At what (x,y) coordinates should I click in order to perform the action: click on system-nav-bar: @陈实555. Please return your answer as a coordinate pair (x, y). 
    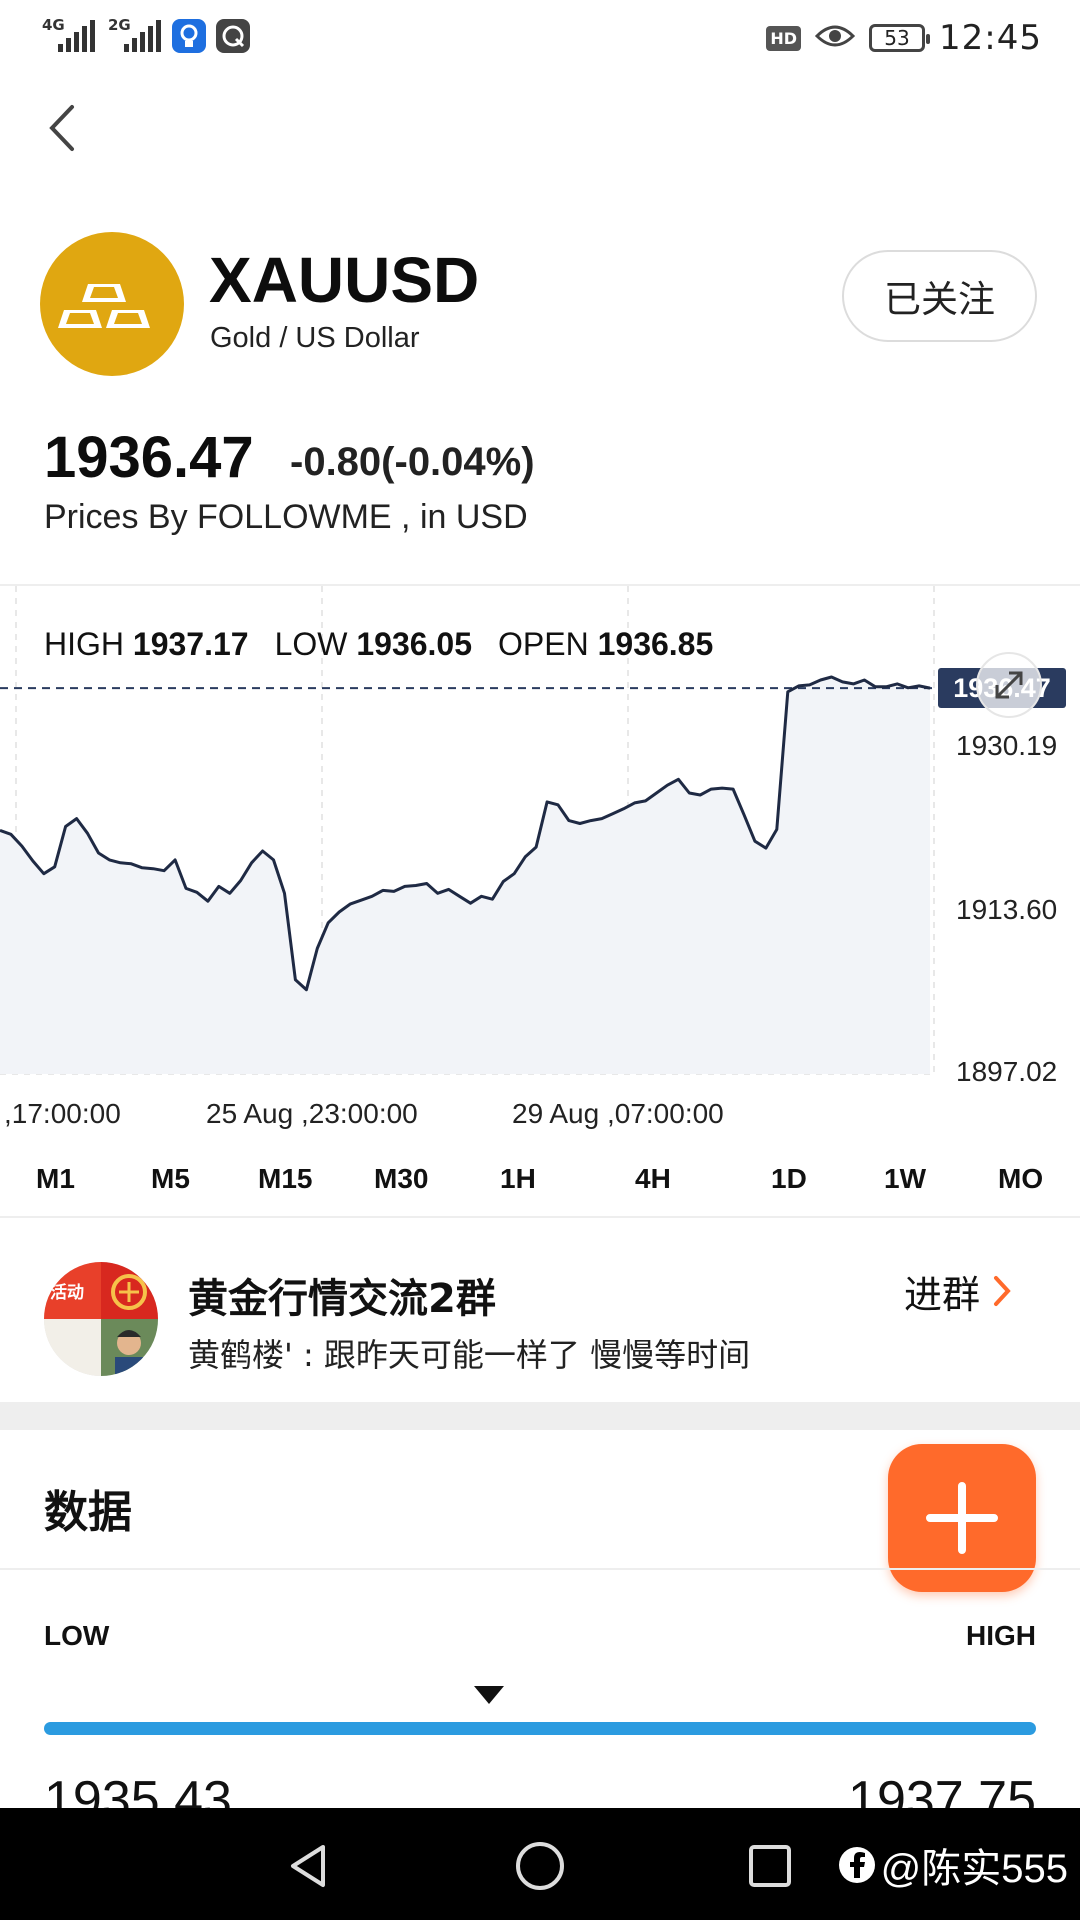
    Looking at the image, I should click on (540, 1864).